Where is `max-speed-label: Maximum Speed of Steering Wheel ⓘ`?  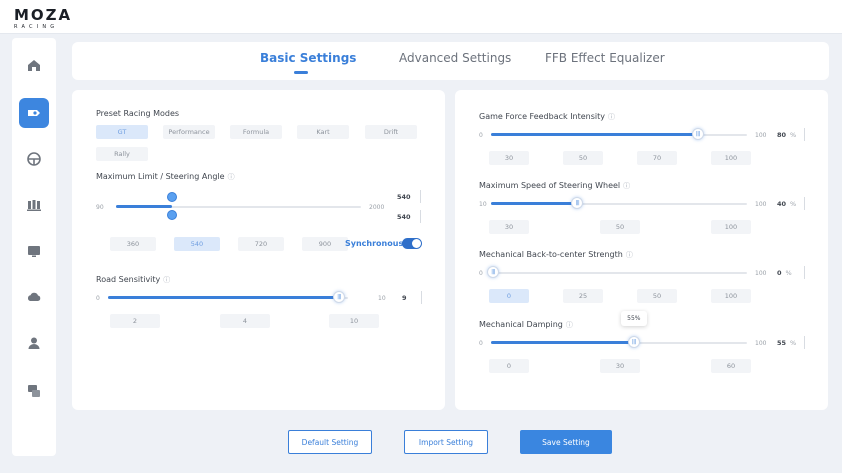
max-speed-label: Maximum Speed of Steering Wheel ⓘ is located at coordinates (555, 185).